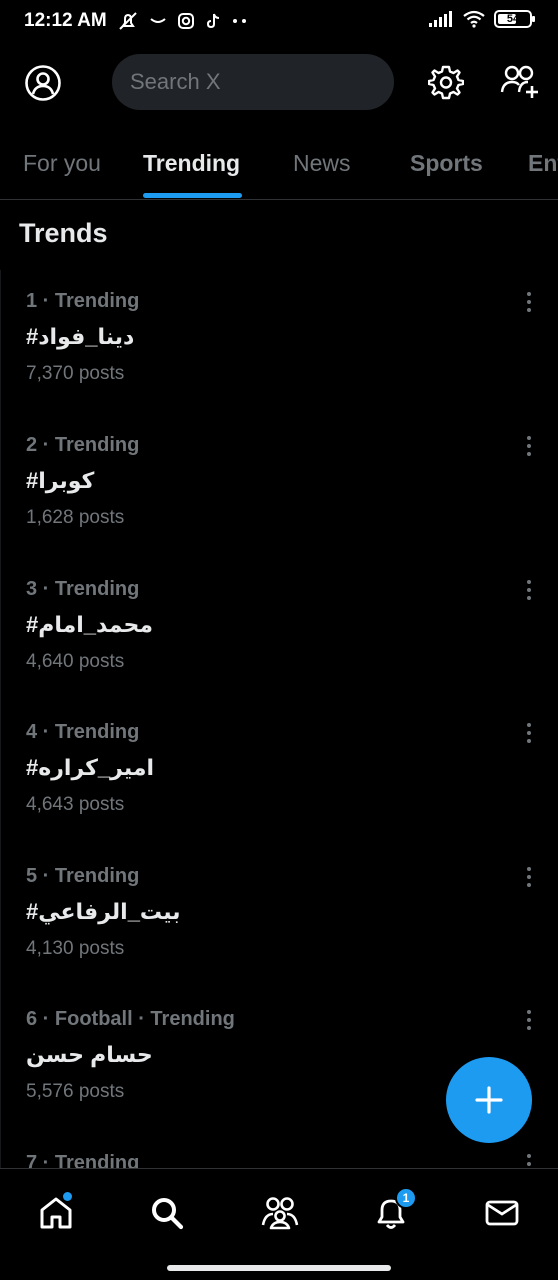  What do you see at coordinates (212, 21) in the screenshot?
I see `tiktok-icon` at bounding box center [212, 21].